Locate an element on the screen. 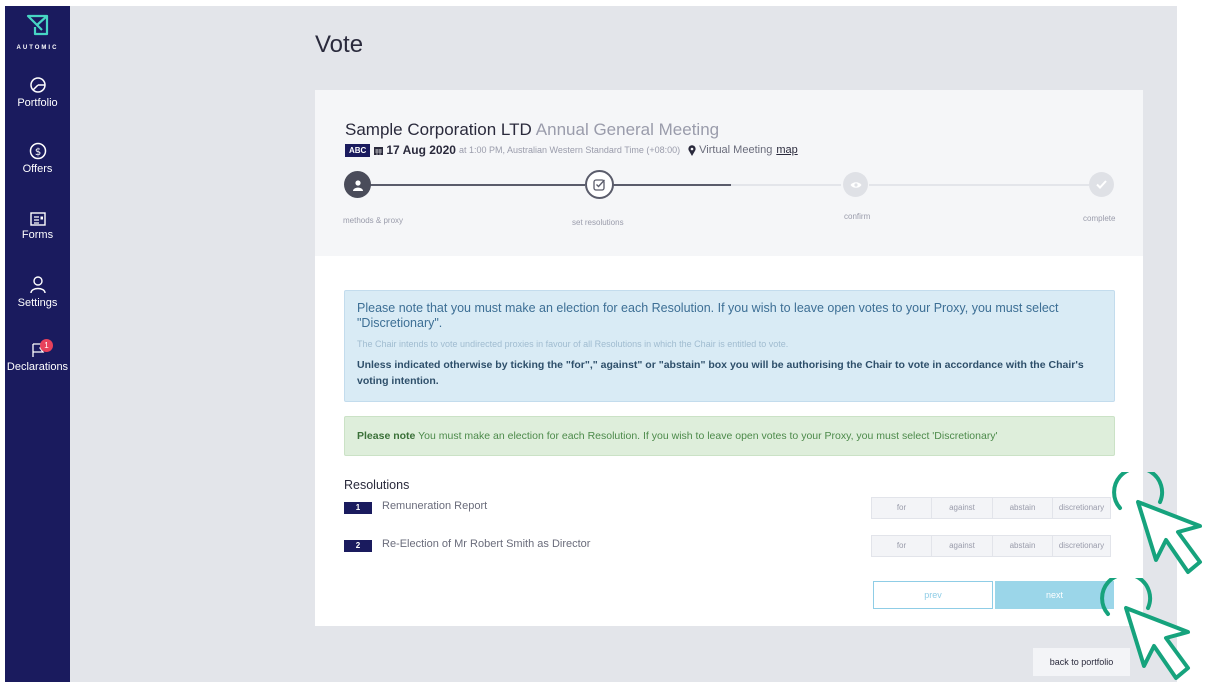 The image size is (1218, 683). resolution-number: 2 is located at coordinates (358, 546).